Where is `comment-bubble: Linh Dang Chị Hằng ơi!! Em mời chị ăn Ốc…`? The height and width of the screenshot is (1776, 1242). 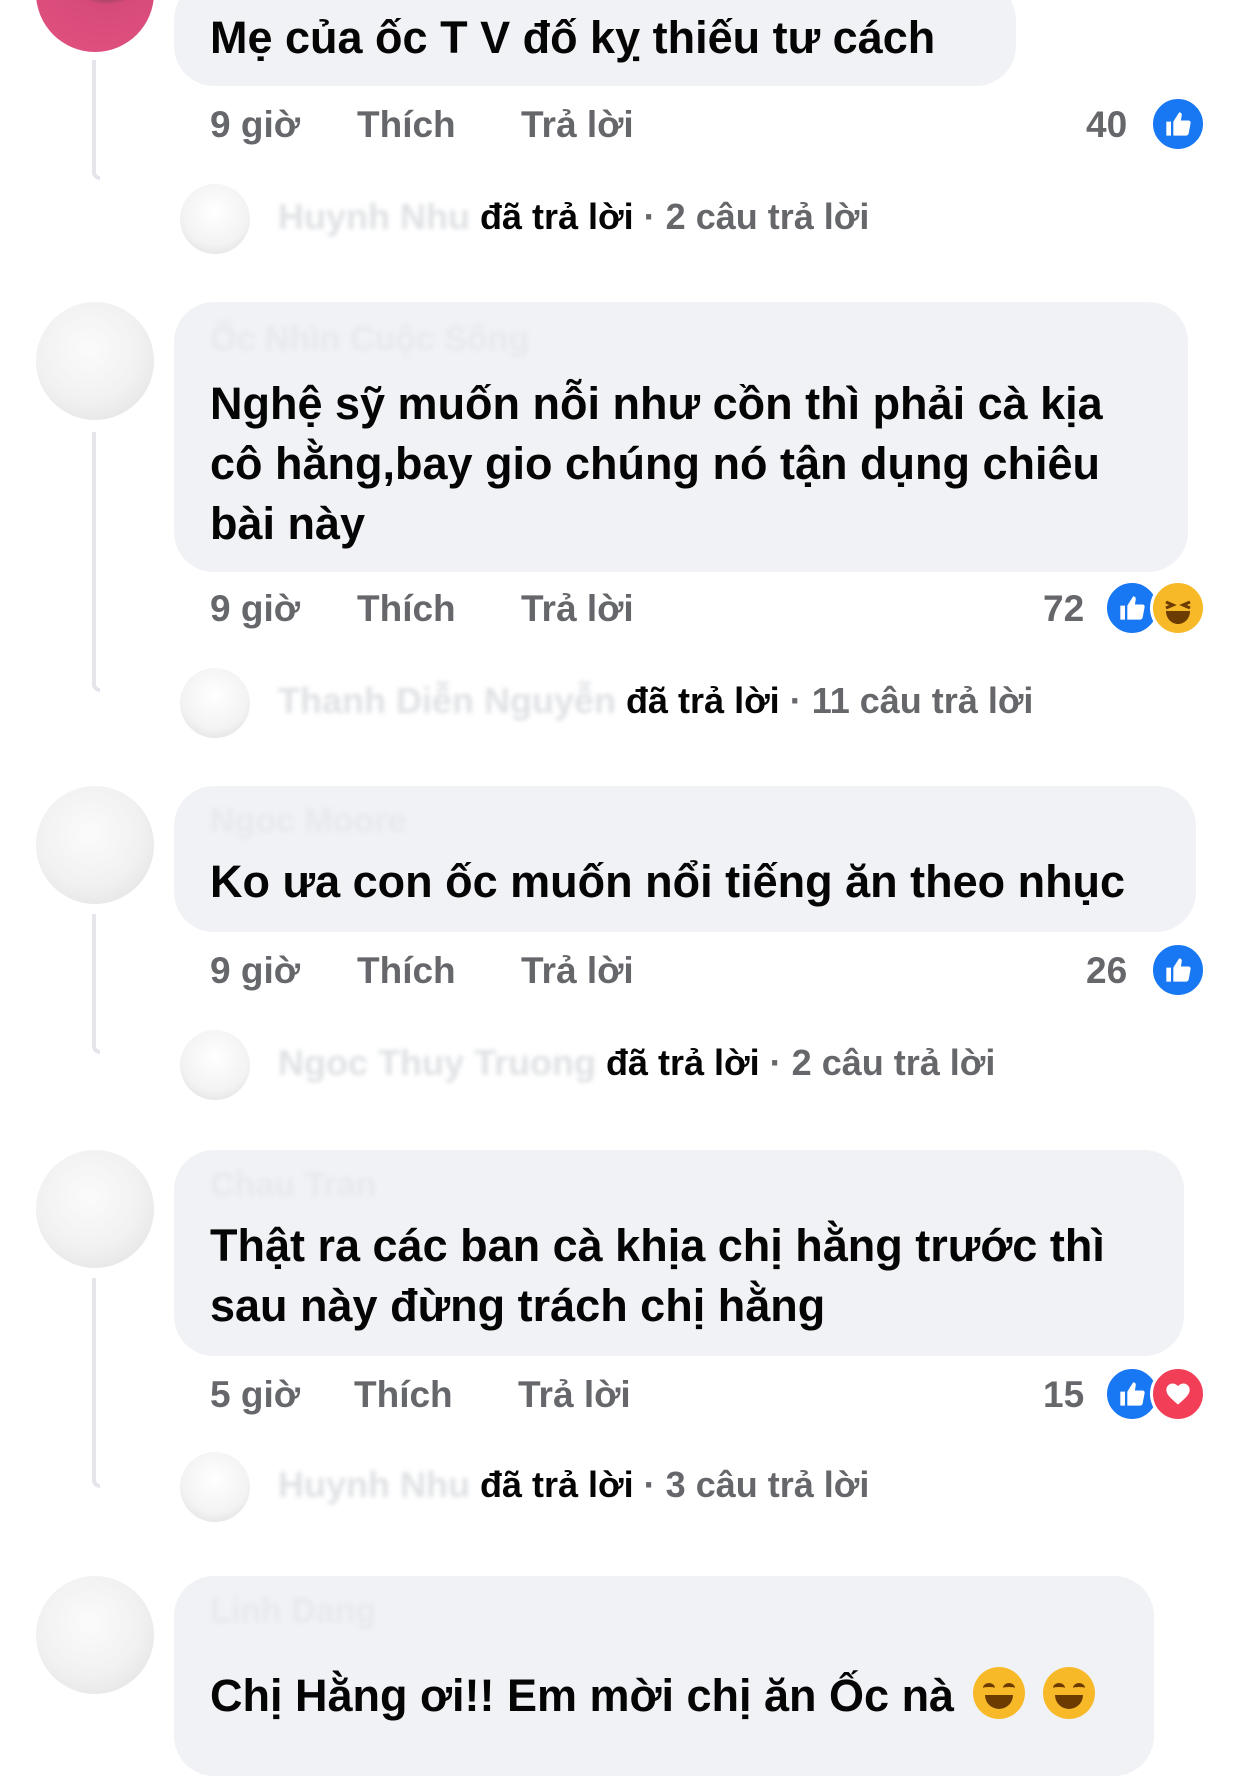 comment-bubble: Linh Dang Chị Hằng ơi!! Em mời chị ăn Ốc… is located at coordinates (664, 1676).